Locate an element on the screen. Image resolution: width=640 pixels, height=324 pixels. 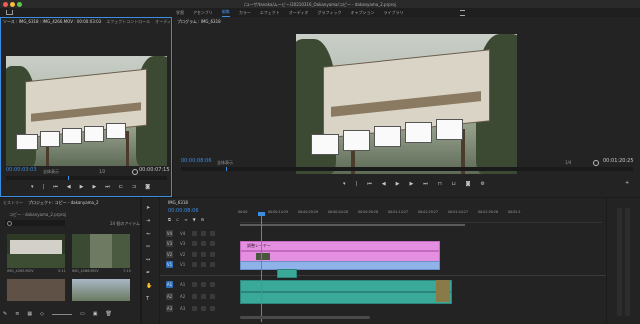
icon-view-icon: ▦ is located at coordinates (29, 314).